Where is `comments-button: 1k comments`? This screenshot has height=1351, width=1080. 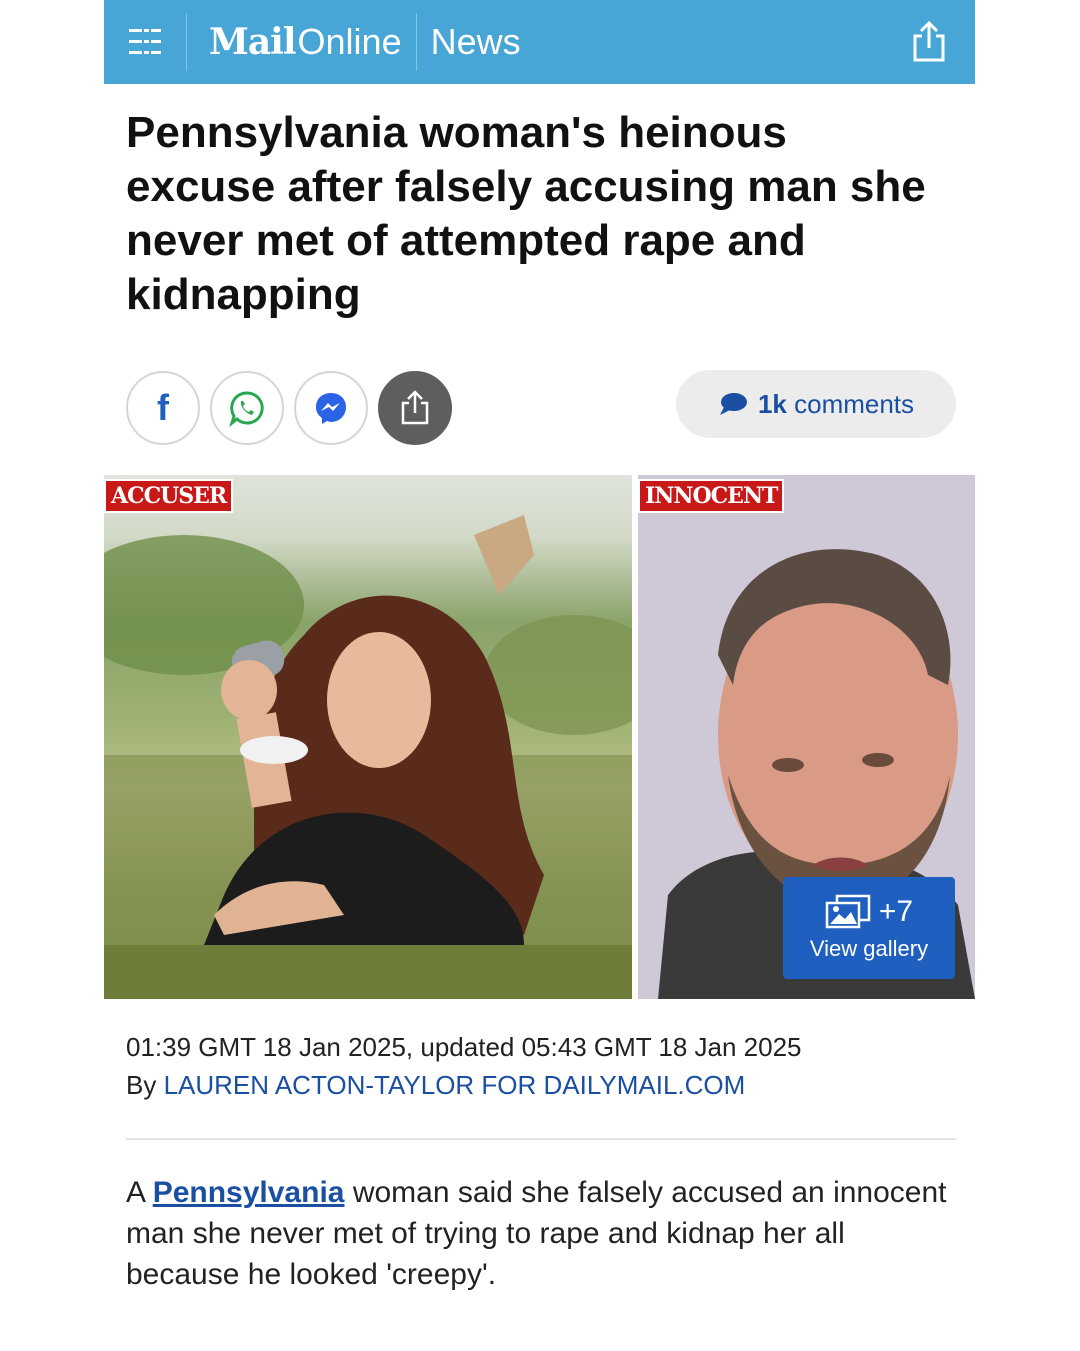
comments-button: 1k comments is located at coordinates (816, 404).